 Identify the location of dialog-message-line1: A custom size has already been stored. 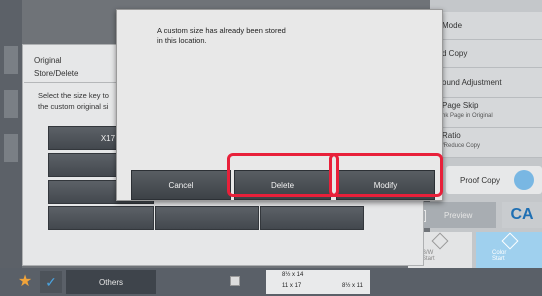
(221, 30).